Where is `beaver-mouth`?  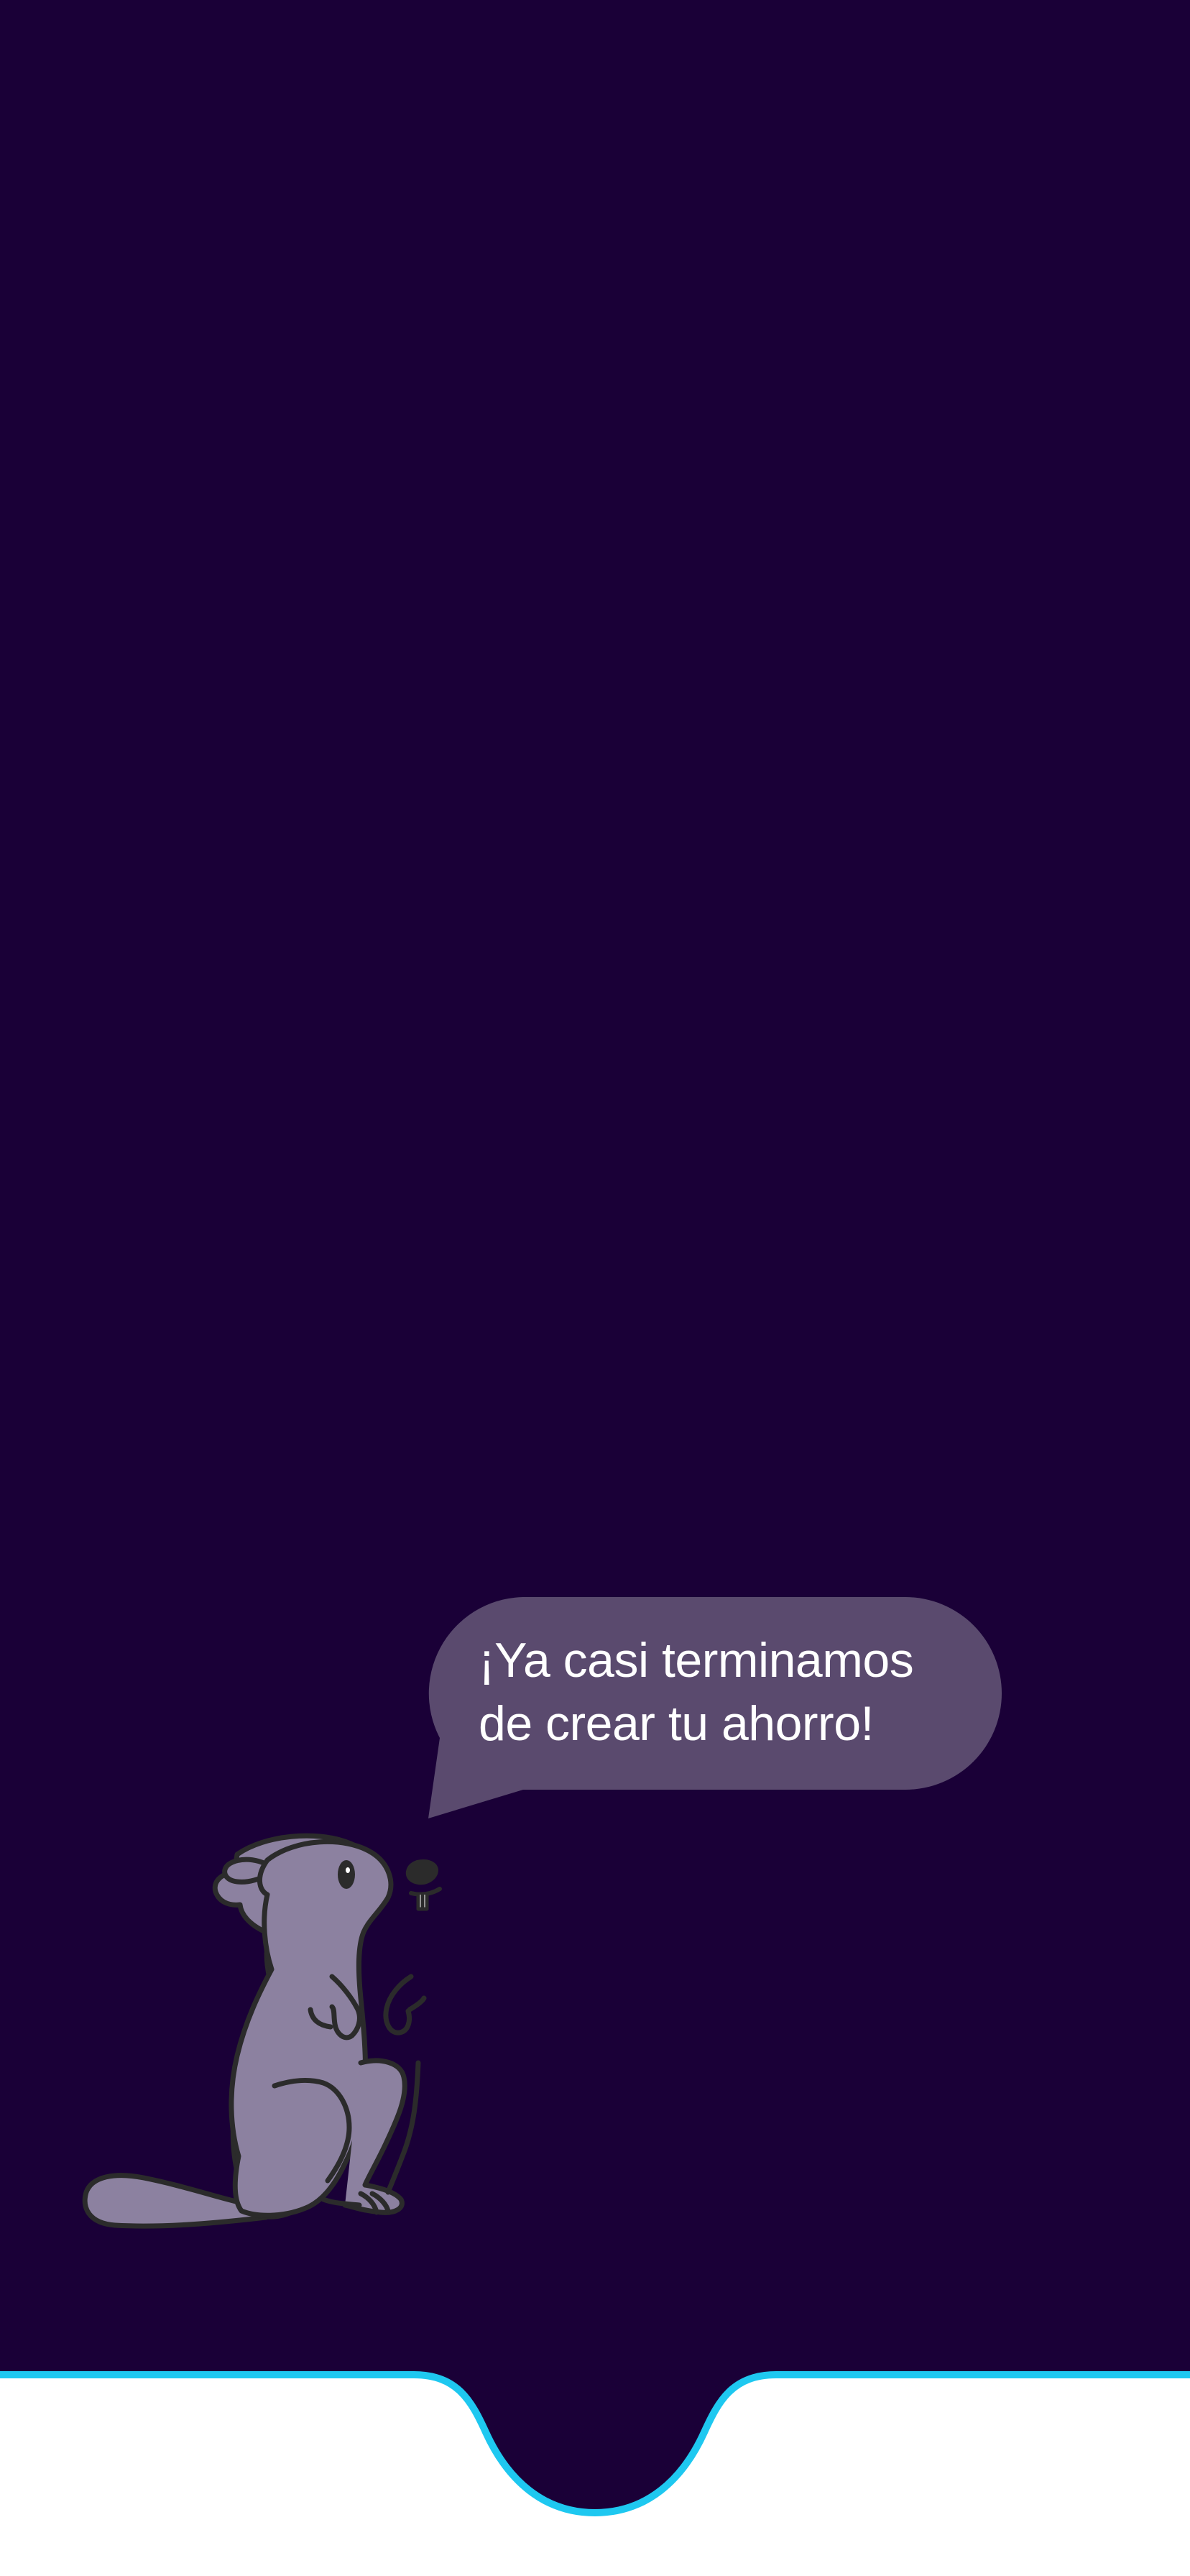 beaver-mouth is located at coordinates (425, 1892).